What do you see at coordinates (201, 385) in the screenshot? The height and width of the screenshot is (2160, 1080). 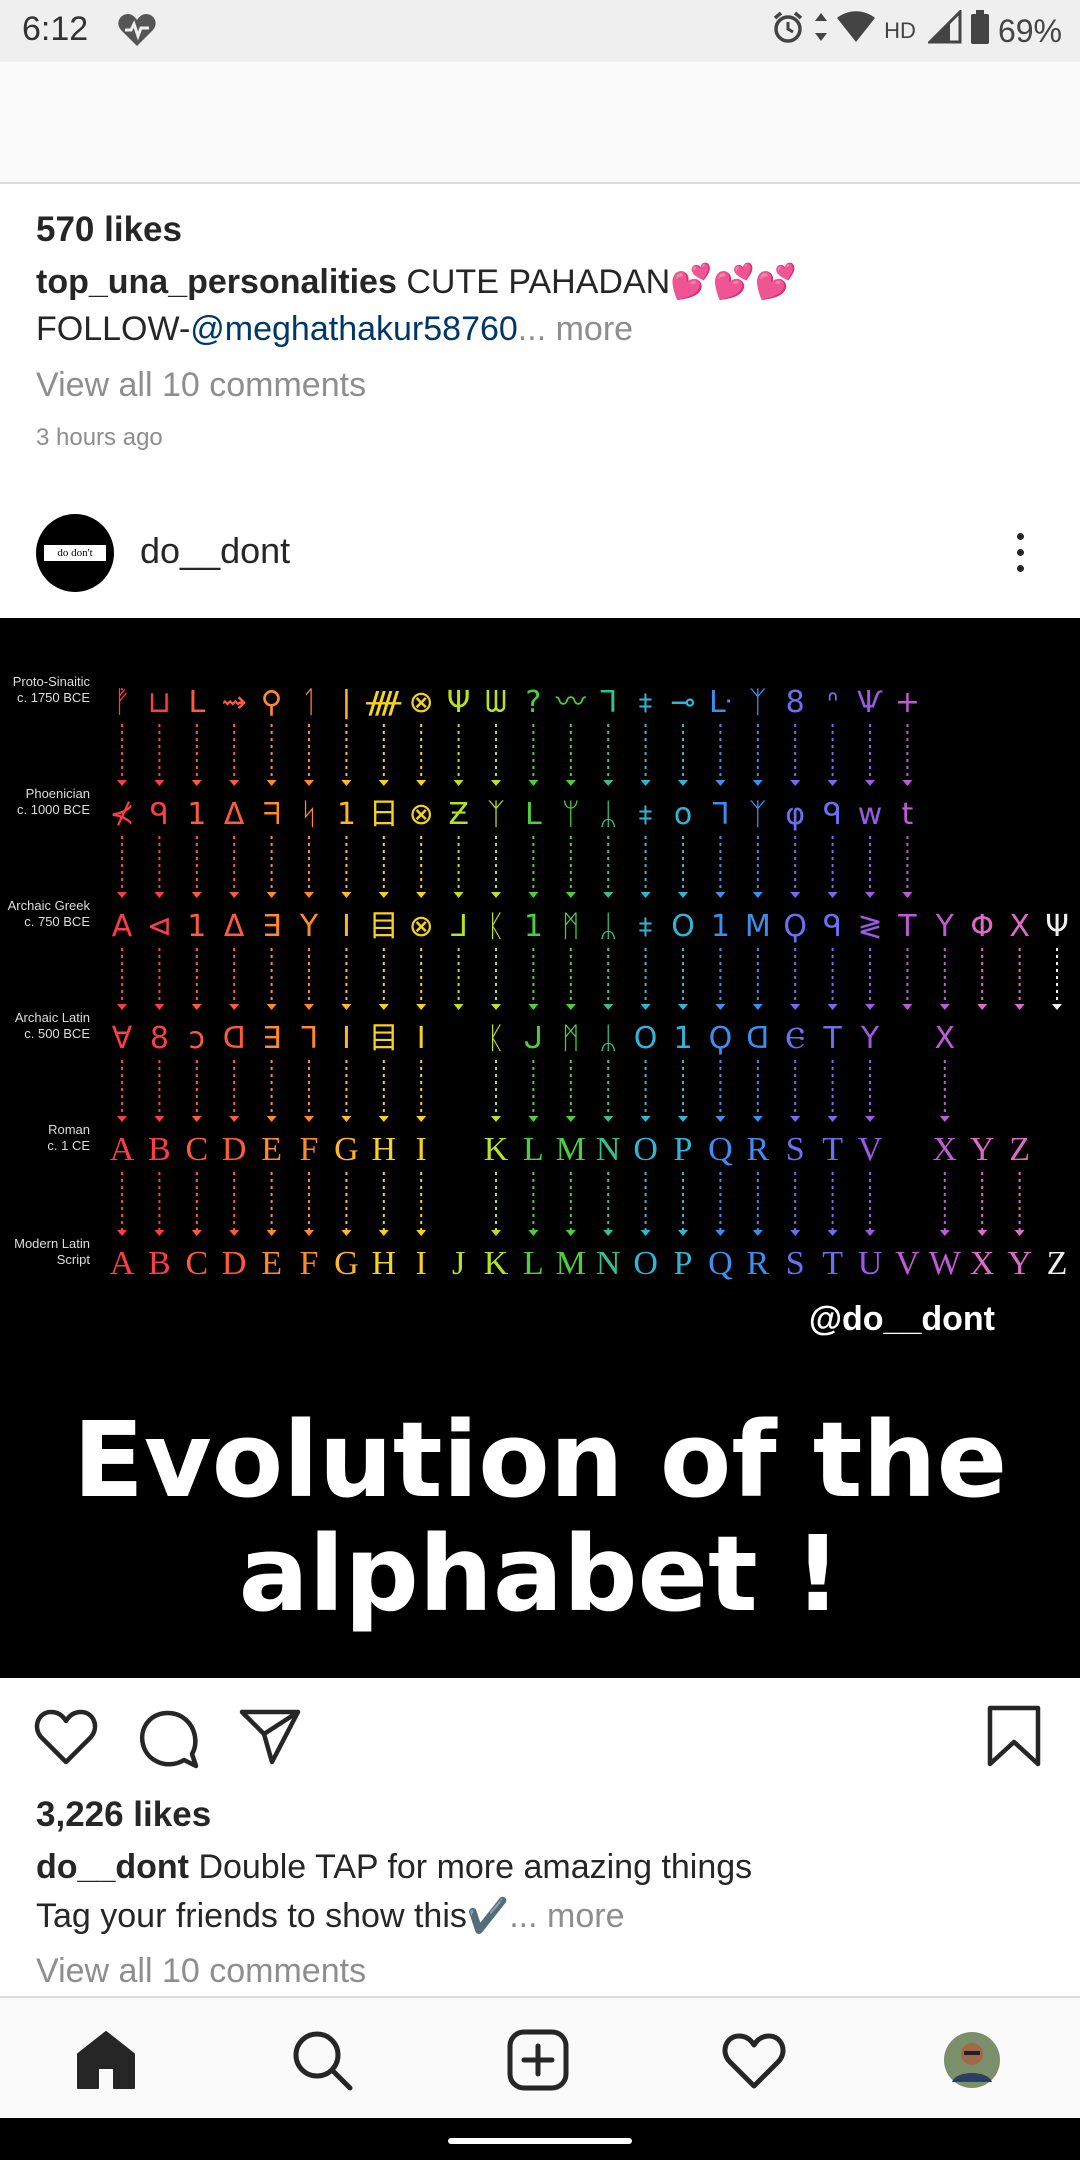 I see `previous-post-view-comments: View all 10 comments` at bounding box center [201, 385].